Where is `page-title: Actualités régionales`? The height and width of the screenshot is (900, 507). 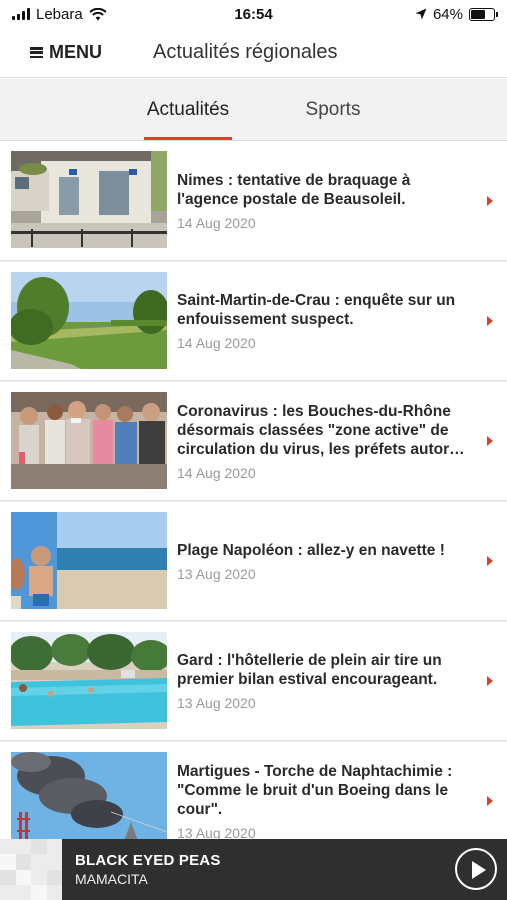 page-title: Actualités régionales is located at coordinates (245, 52).